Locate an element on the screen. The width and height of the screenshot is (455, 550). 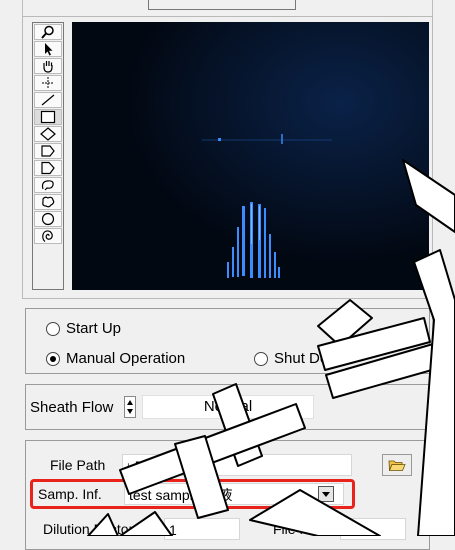
path-tree-icon: ⊦ is located at coordinates (130, 468).